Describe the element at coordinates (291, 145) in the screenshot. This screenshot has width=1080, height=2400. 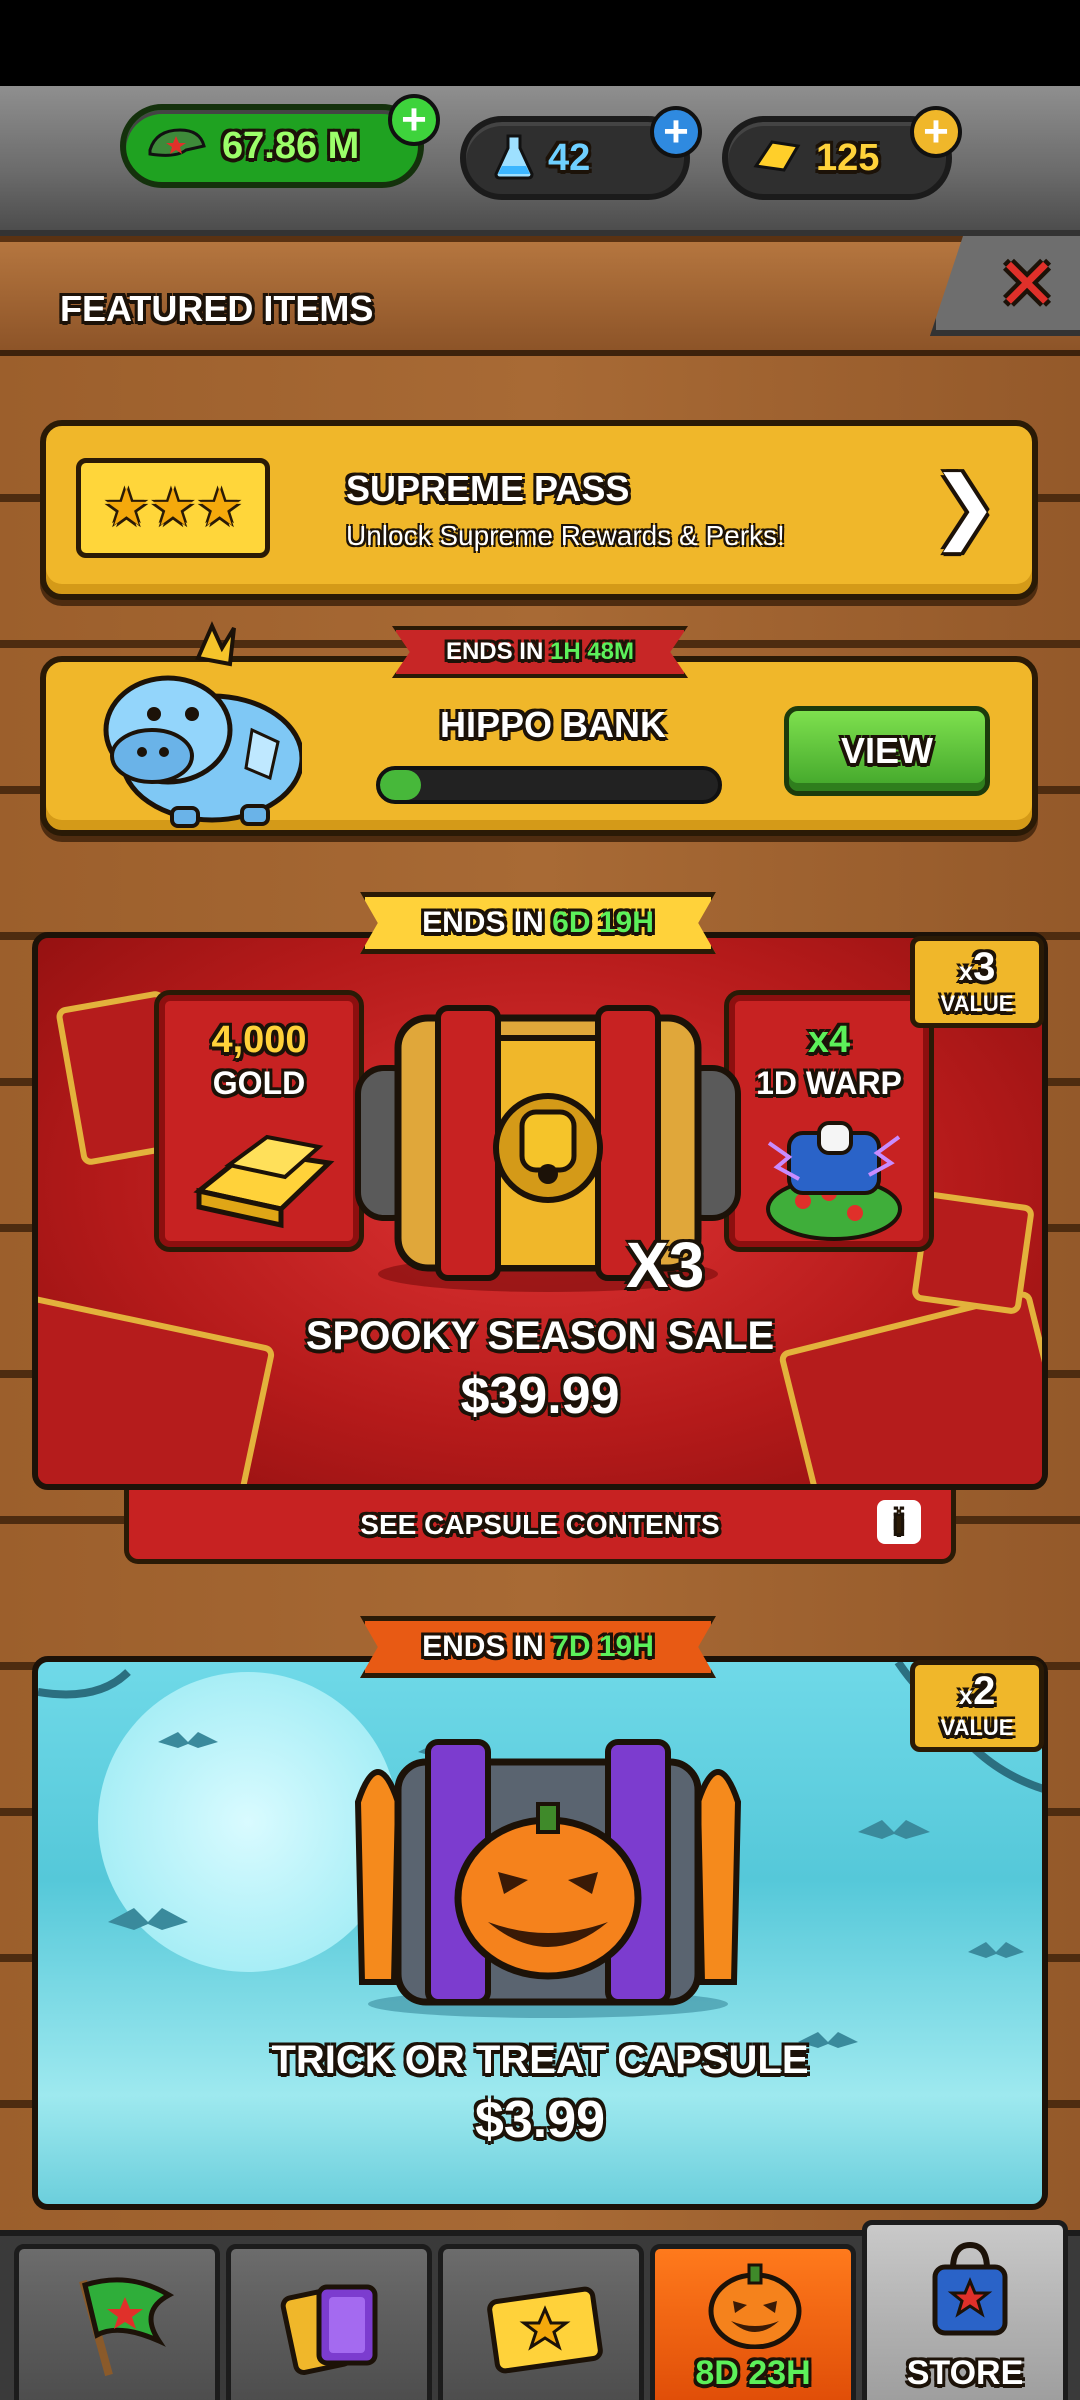
I see `cash-amount: 67.86 M` at that location.